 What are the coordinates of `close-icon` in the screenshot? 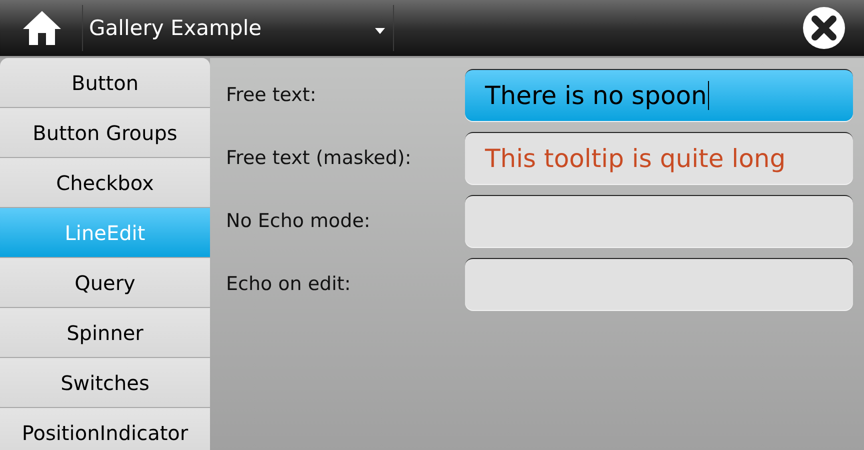 It's located at (824, 28).